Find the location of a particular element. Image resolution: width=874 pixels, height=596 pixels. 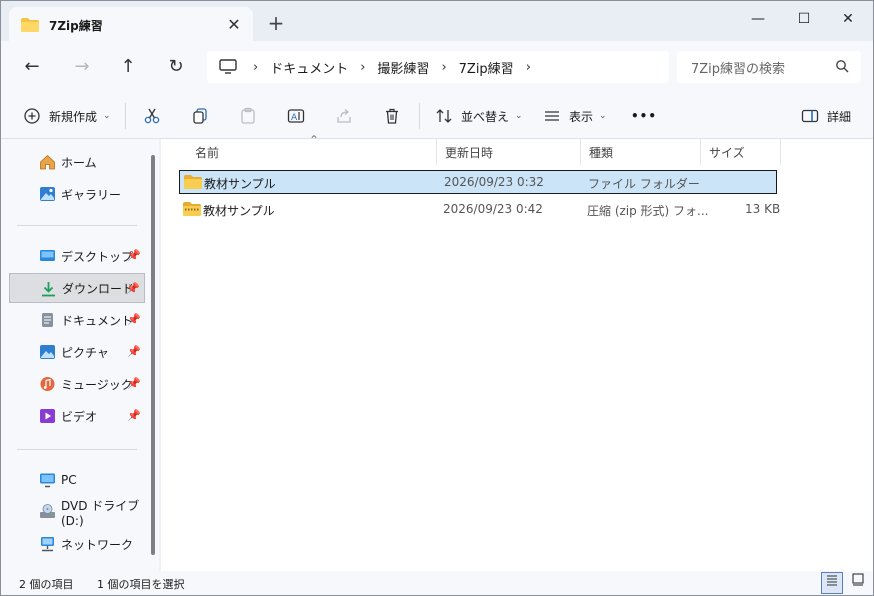

sidebar-label: ダウンロード is located at coordinates (98, 288).